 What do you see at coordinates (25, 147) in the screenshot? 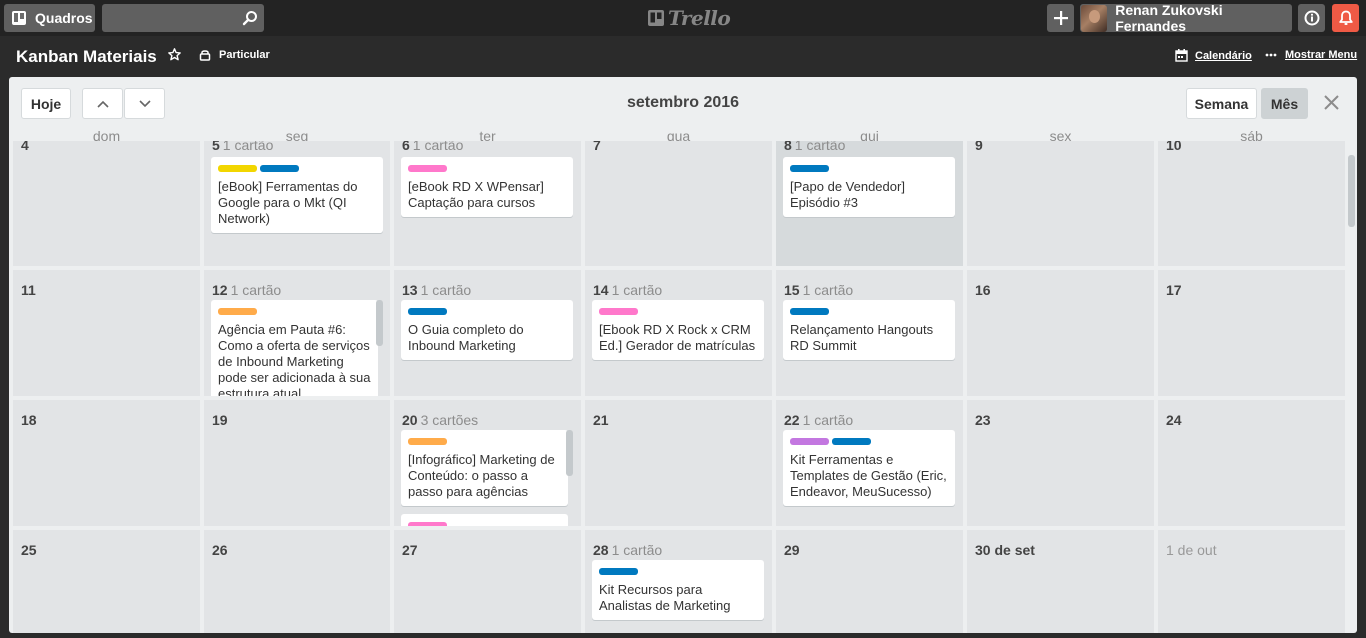
I see `day-number: 4` at bounding box center [25, 147].